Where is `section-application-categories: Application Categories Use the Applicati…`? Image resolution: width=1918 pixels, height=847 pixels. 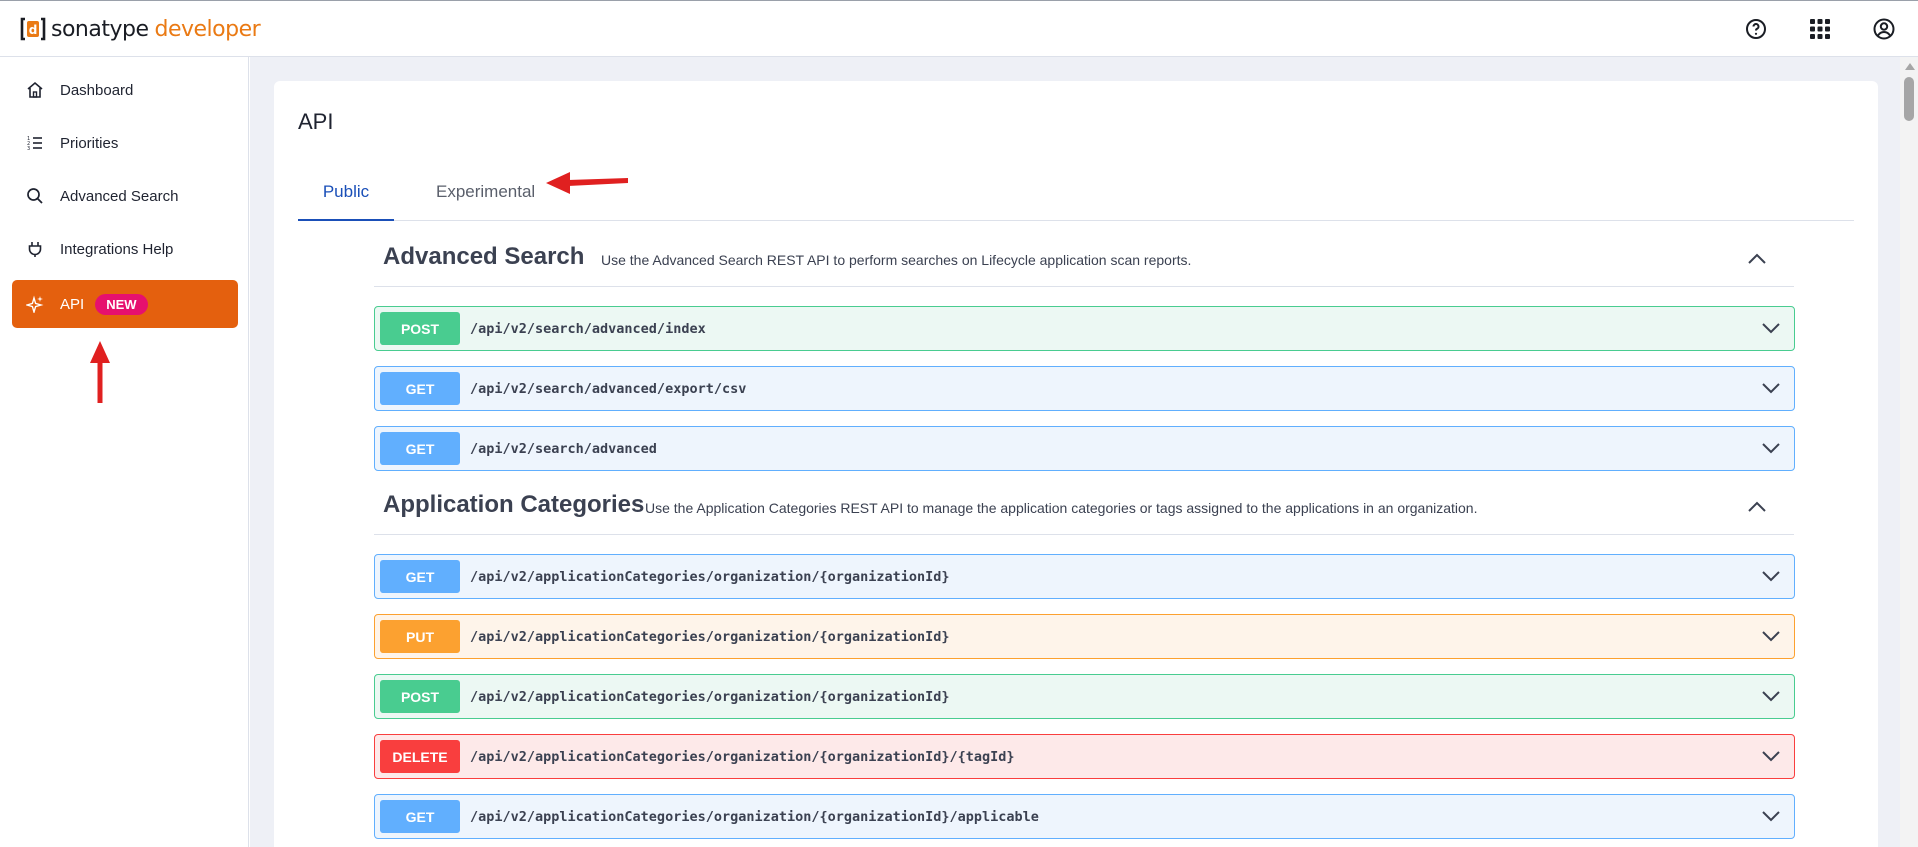 section-application-categories: Application Categories Use the Applicati… is located at coordinates (1084, 507).